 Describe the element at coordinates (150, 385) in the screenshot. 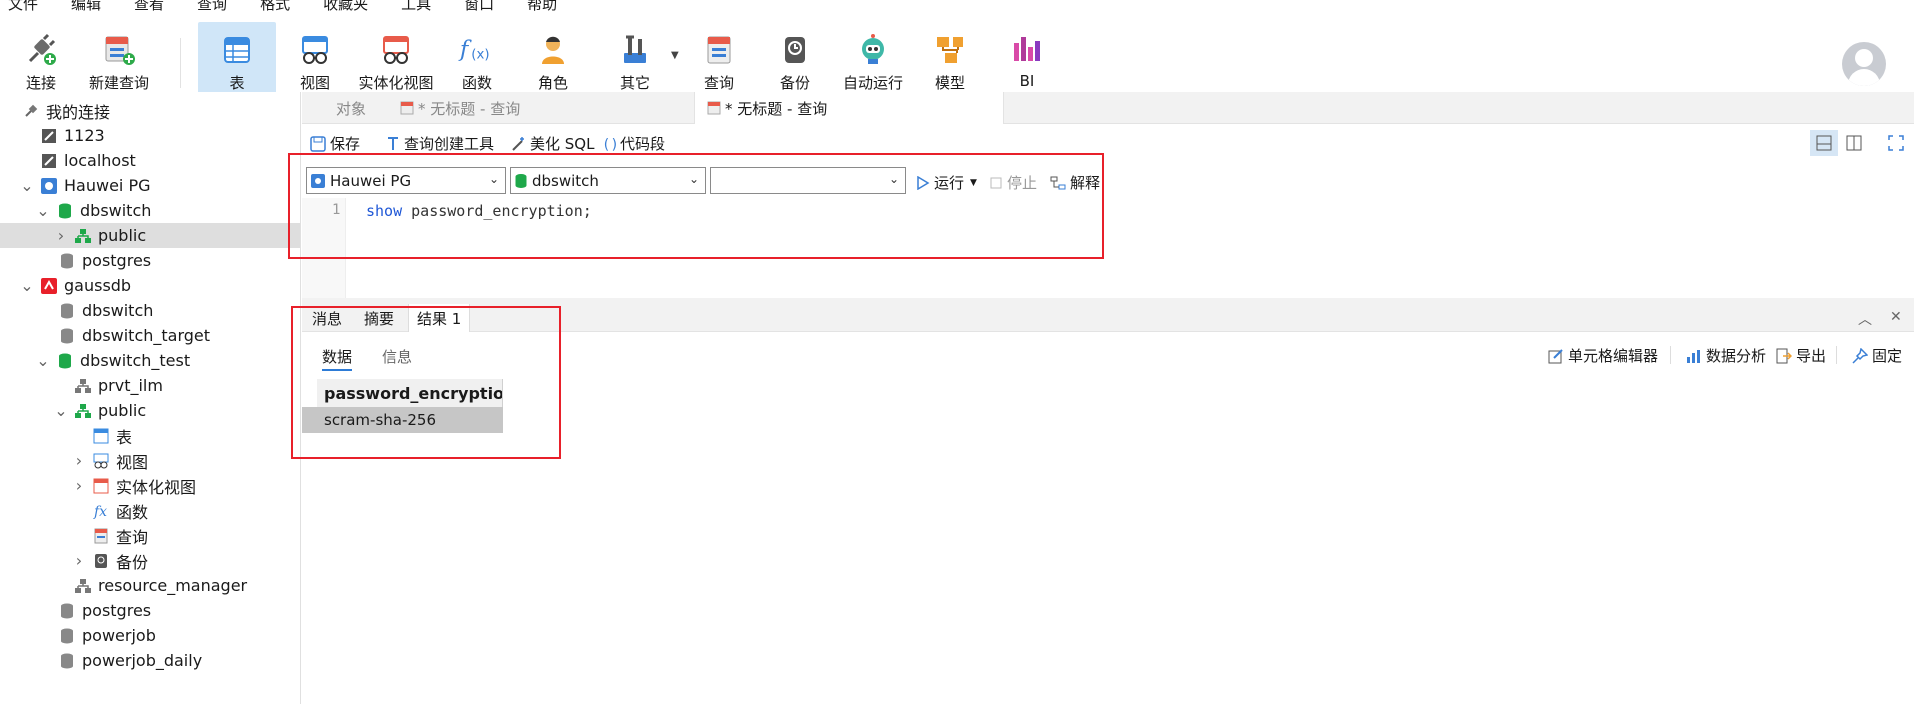

I see `tree-item-prvt-ilm: prvt_ilm` at that location.